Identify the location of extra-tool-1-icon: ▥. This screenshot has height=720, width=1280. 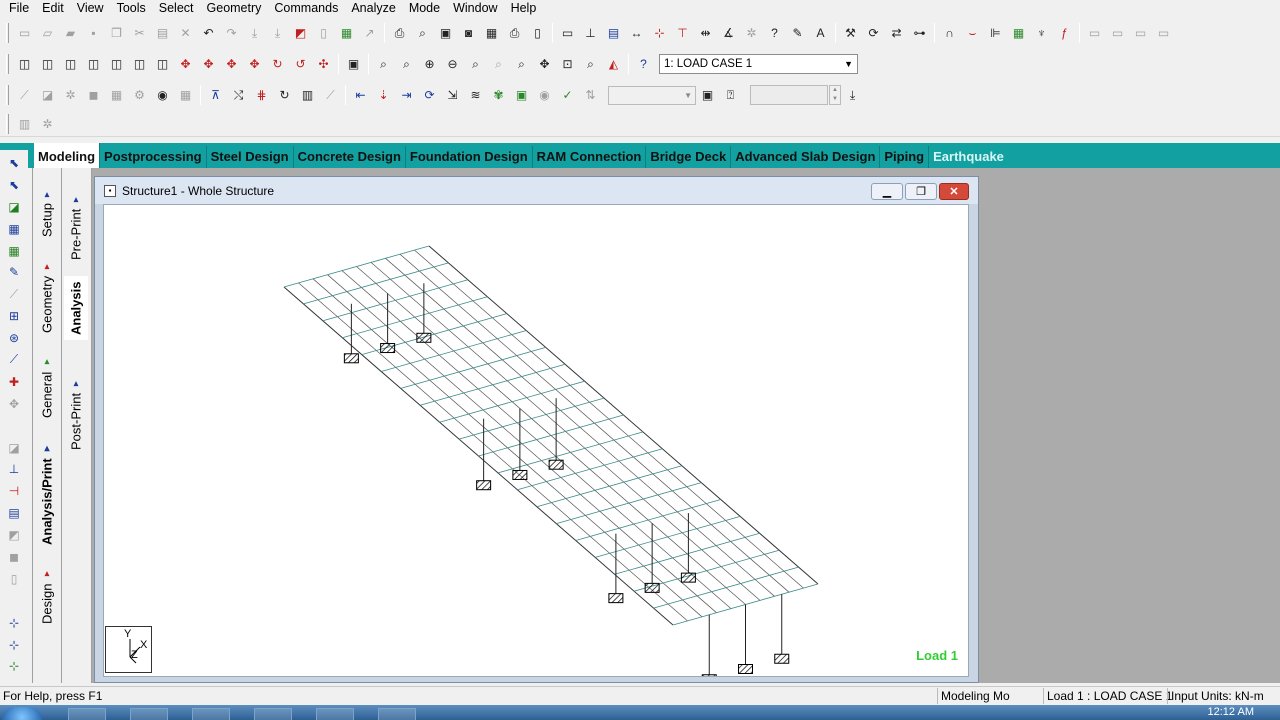
(24, 124).